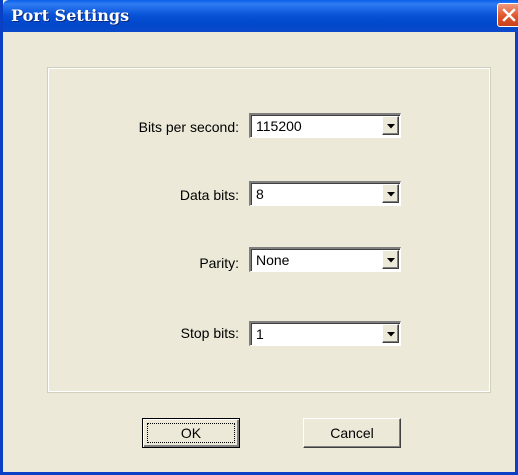 The width and height of the screenshot is (518, 475). What do you see at coordinates (219, 263) in the screenshot?
I see `parity-label: Parity:` at bounding box center [219, 263].